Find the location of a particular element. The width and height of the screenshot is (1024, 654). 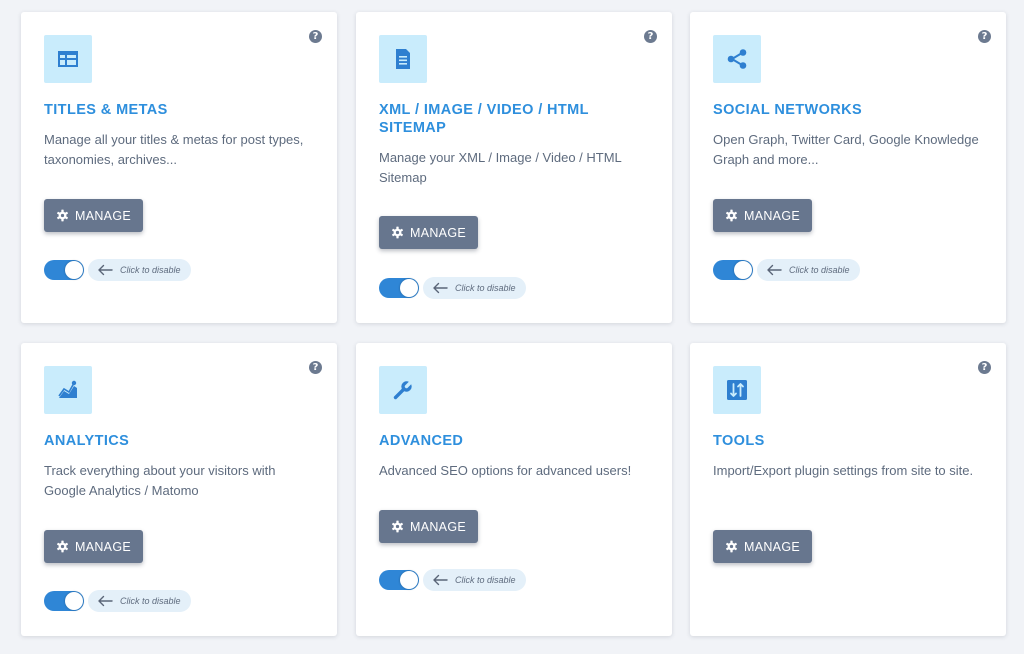

card-title: TITLES & METAS is located at coordinates (106, 110).